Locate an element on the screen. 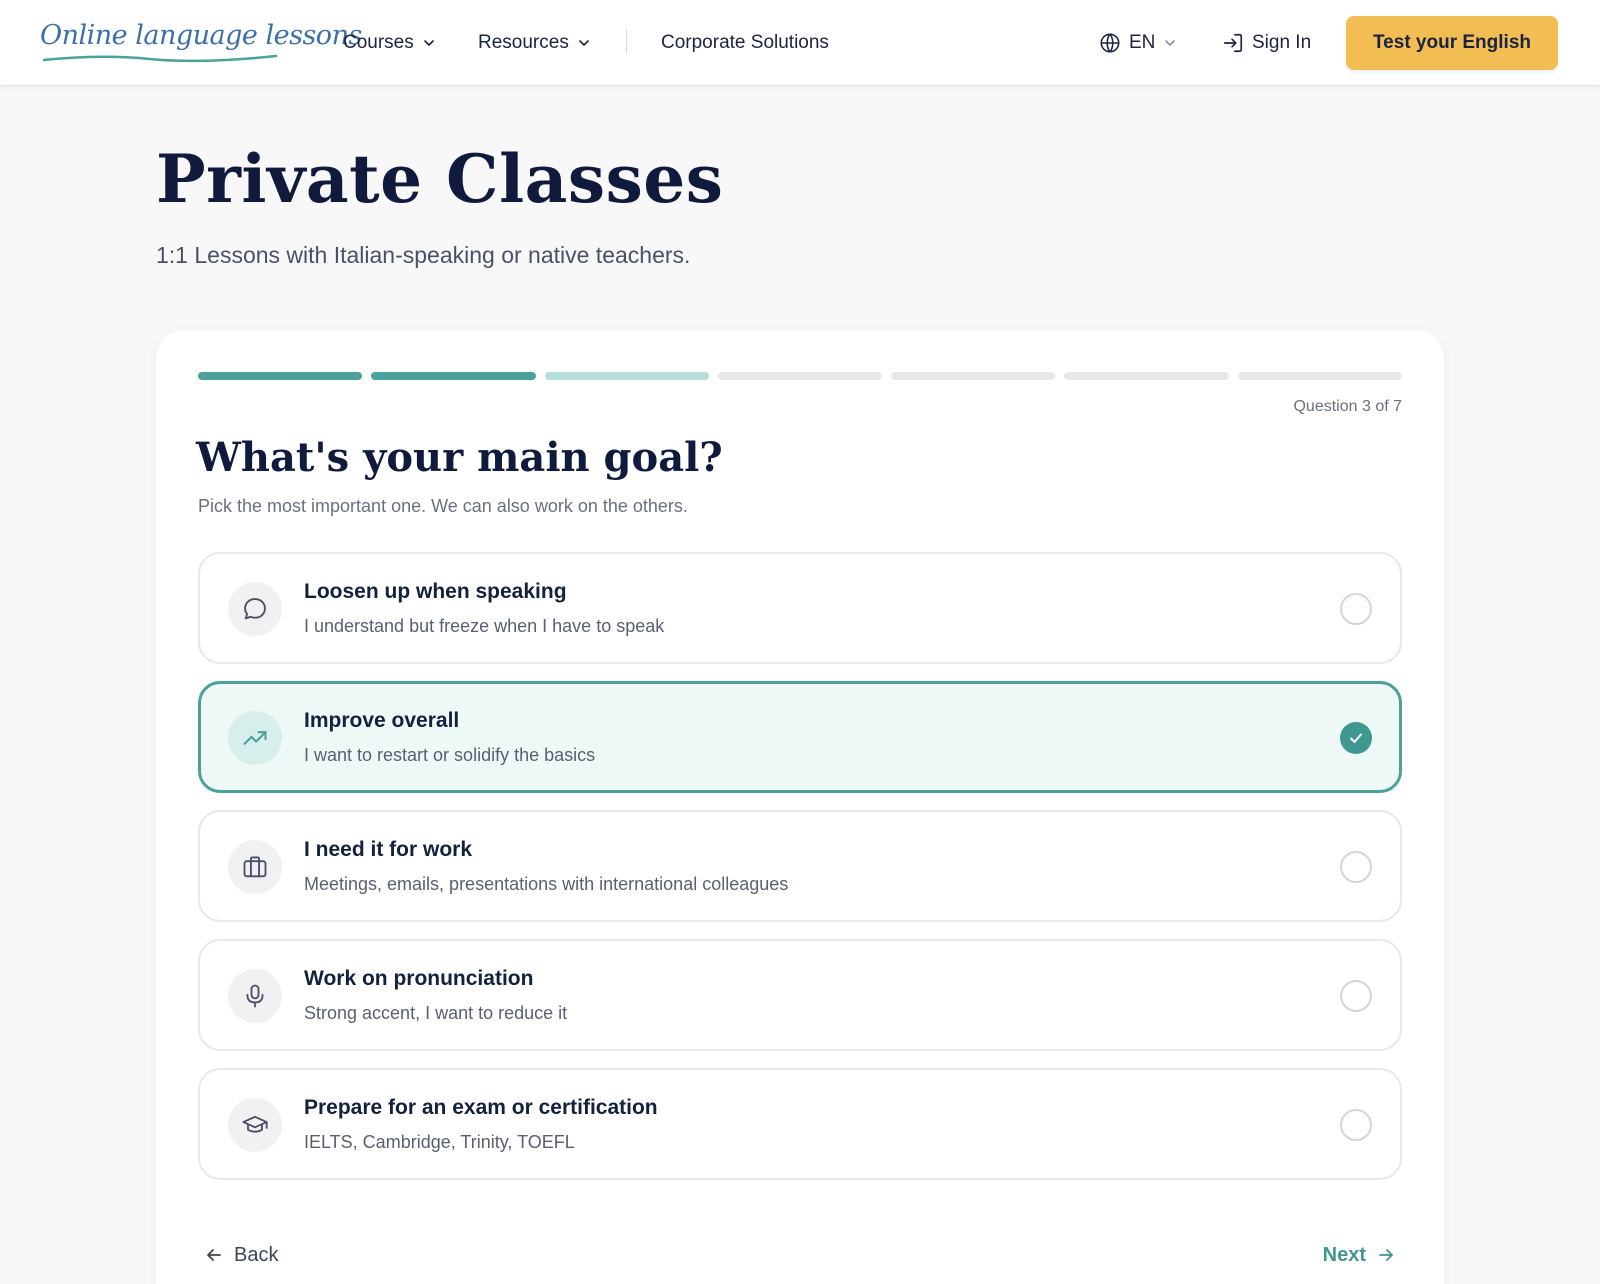 This screenshot has height=1284, width=1600. option-title: Loosen up when speaking is located at coordinates (435, 591).